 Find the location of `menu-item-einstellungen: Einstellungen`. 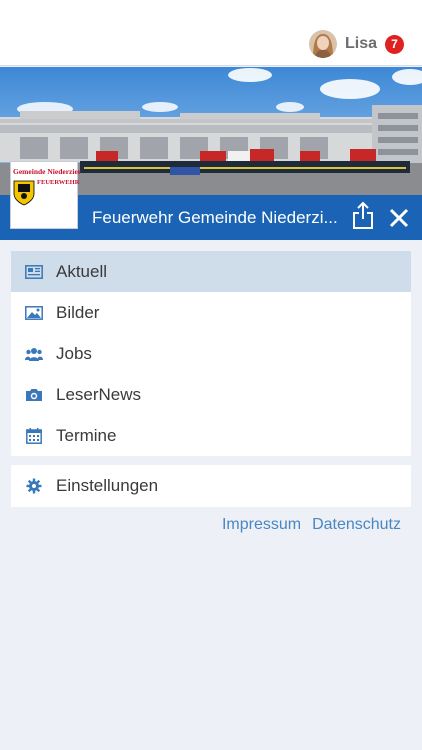

menu-item-einstellungen: Einstellungen is located at coordinates (211, 486).